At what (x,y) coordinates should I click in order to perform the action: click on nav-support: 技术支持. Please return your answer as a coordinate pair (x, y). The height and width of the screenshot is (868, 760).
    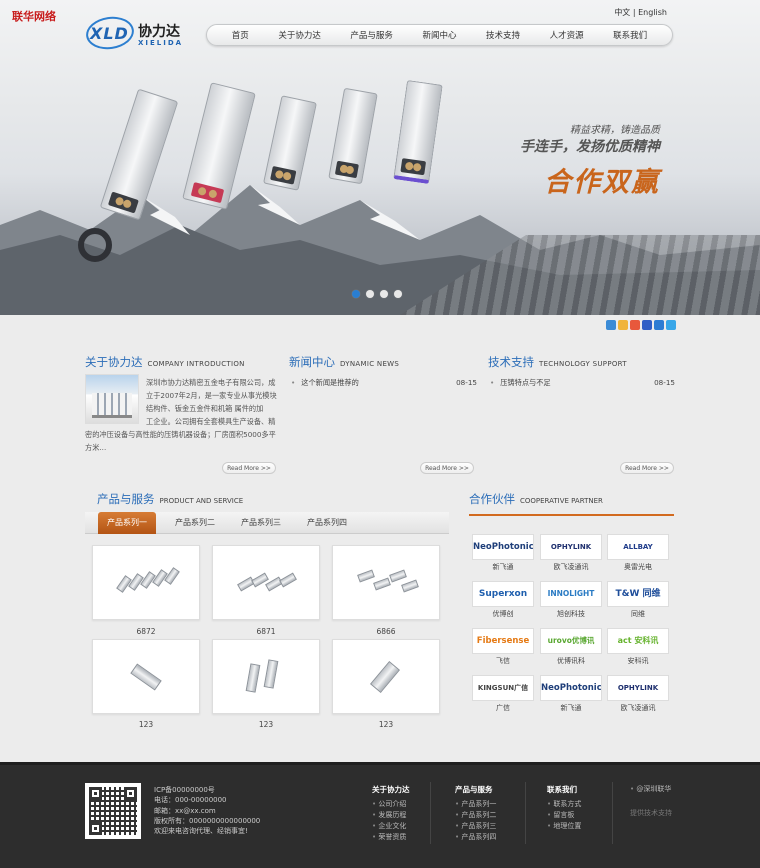
    Looking at the image, I should click on (503, 35).